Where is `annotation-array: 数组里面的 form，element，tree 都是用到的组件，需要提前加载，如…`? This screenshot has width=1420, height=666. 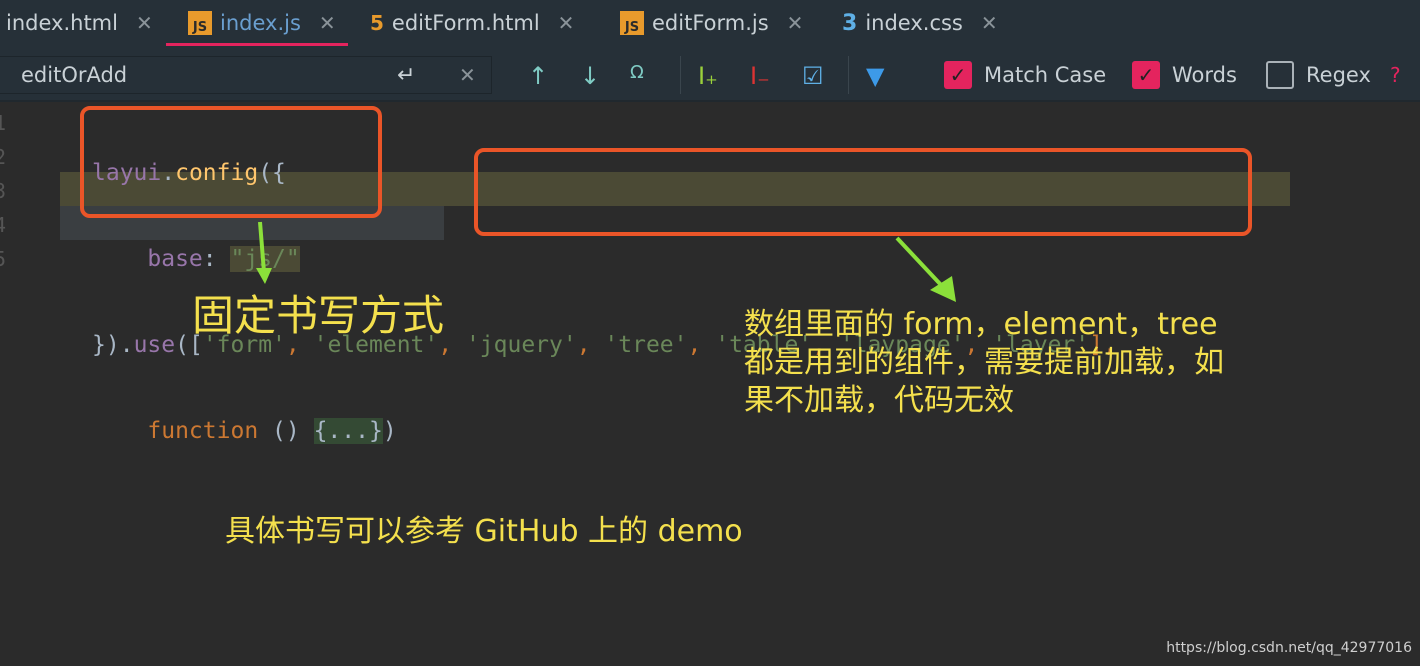 annotation-array: 数组里面的 form，element，tree 都是用到的组件，需要提前加载，如… is located at coordinates (984, 362).